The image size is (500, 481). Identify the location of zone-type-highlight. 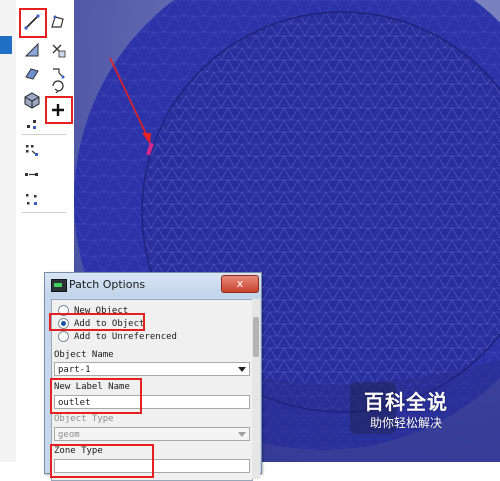
(102, 461).